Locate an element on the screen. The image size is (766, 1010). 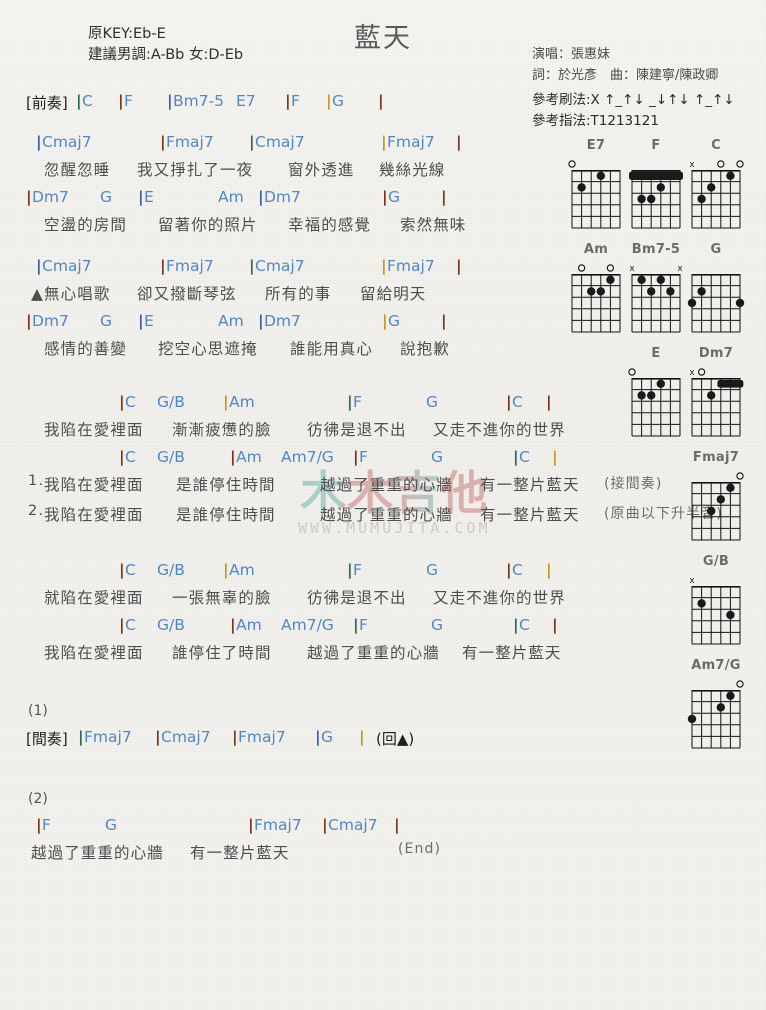
lyric-text: 窗外透進 is located at coordinates (321, 170).